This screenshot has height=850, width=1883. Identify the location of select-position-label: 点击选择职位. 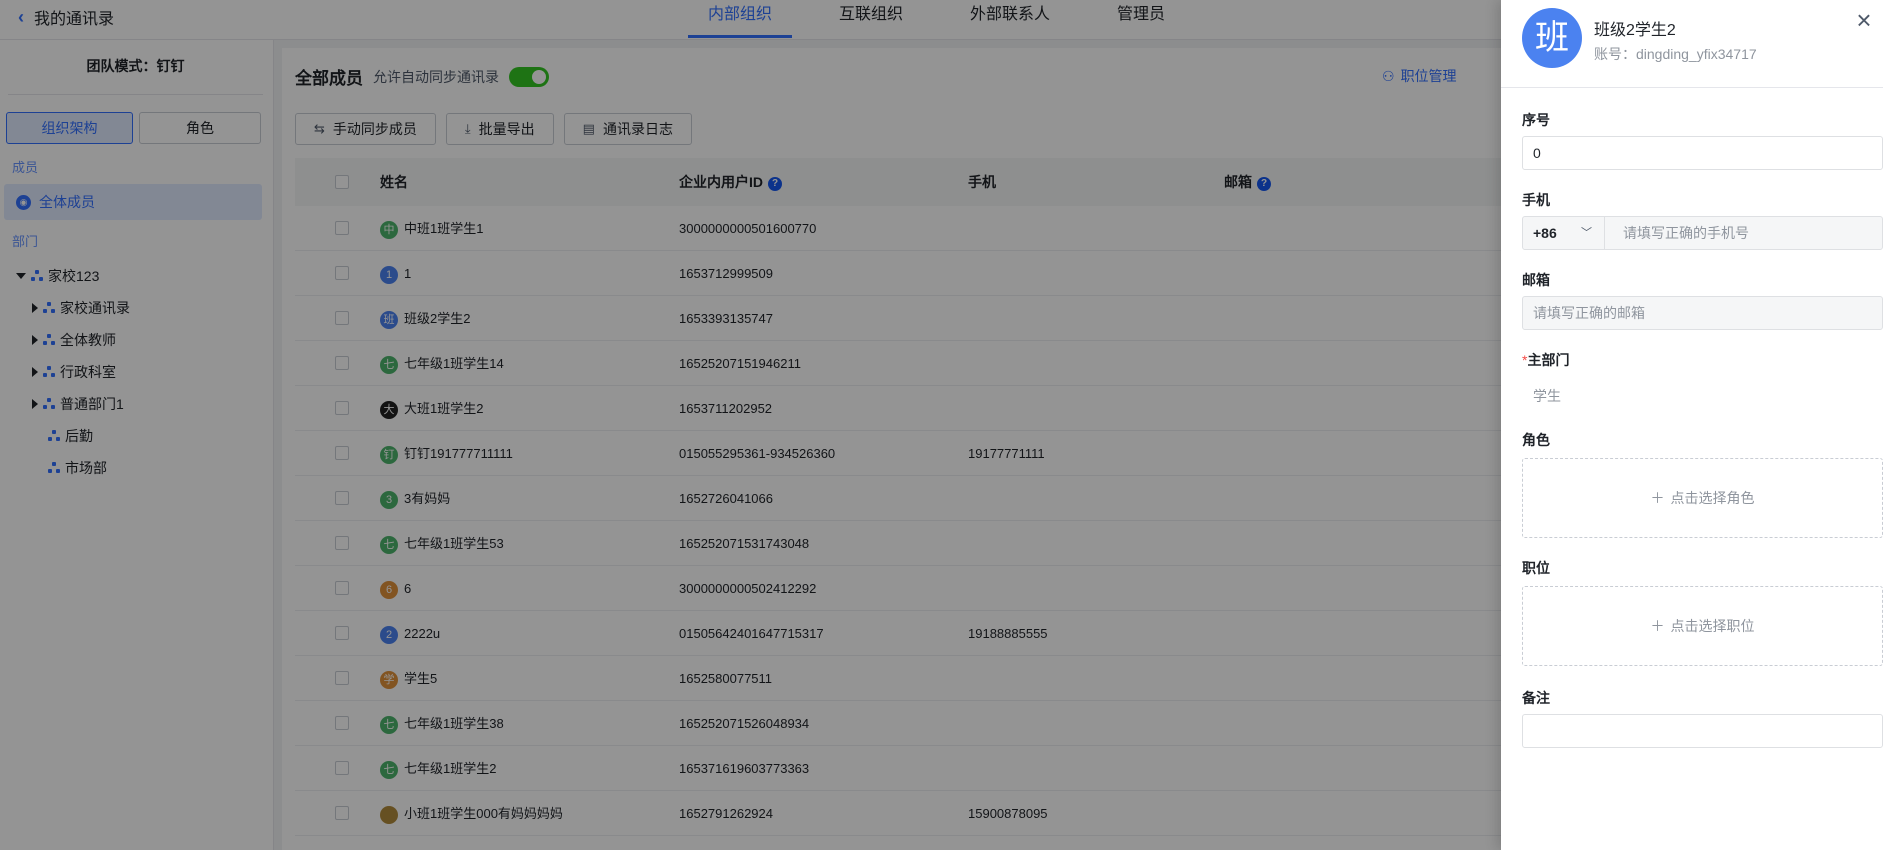
(1712, 626).